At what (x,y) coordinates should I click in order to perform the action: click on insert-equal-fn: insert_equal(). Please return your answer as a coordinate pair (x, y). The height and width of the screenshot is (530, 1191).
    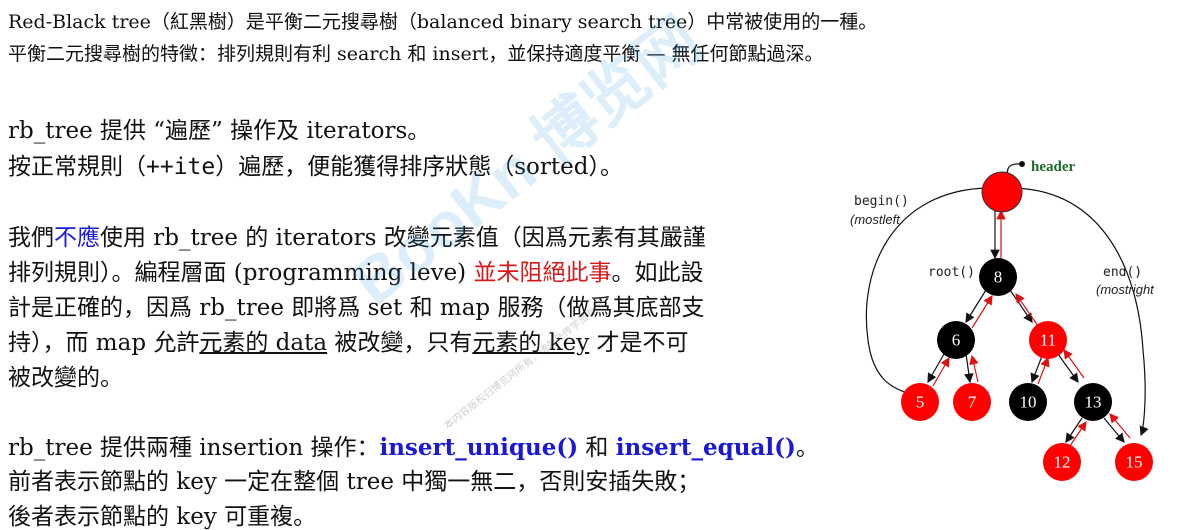
    Looking at the image, I should click on (705, 447).